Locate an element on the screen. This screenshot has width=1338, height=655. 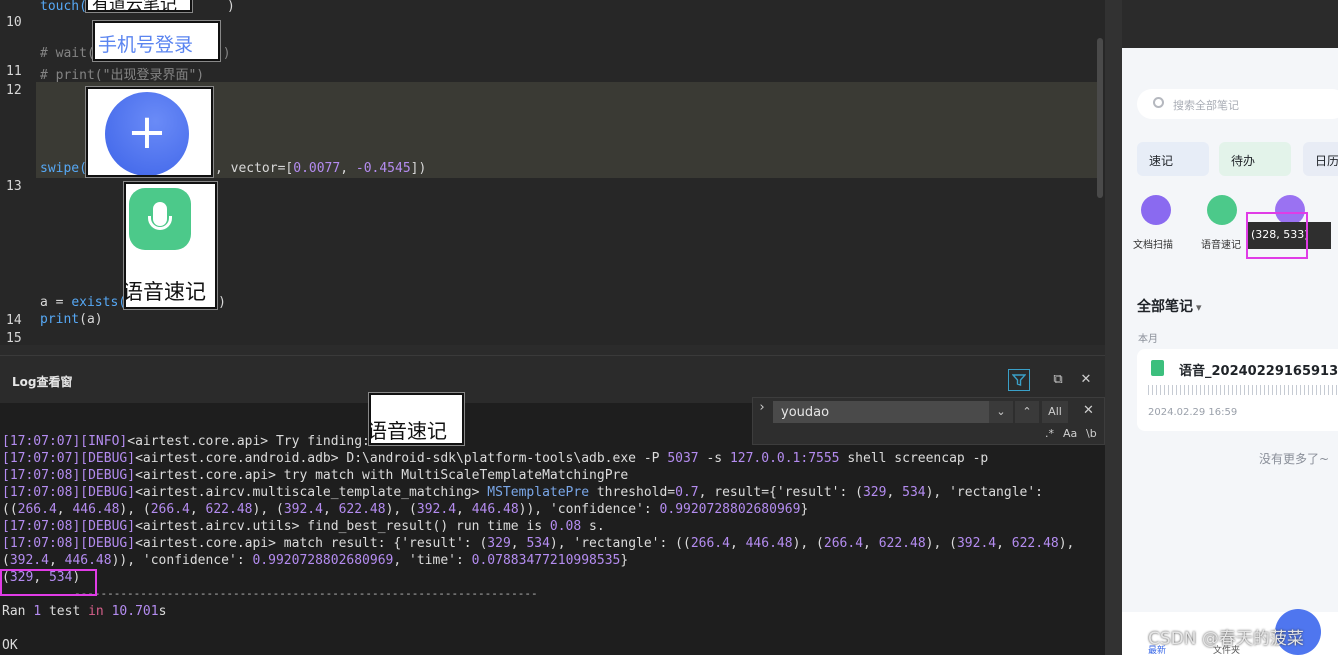
chevron-down-icon: ⌄ is located at coordinates (1001, 412).